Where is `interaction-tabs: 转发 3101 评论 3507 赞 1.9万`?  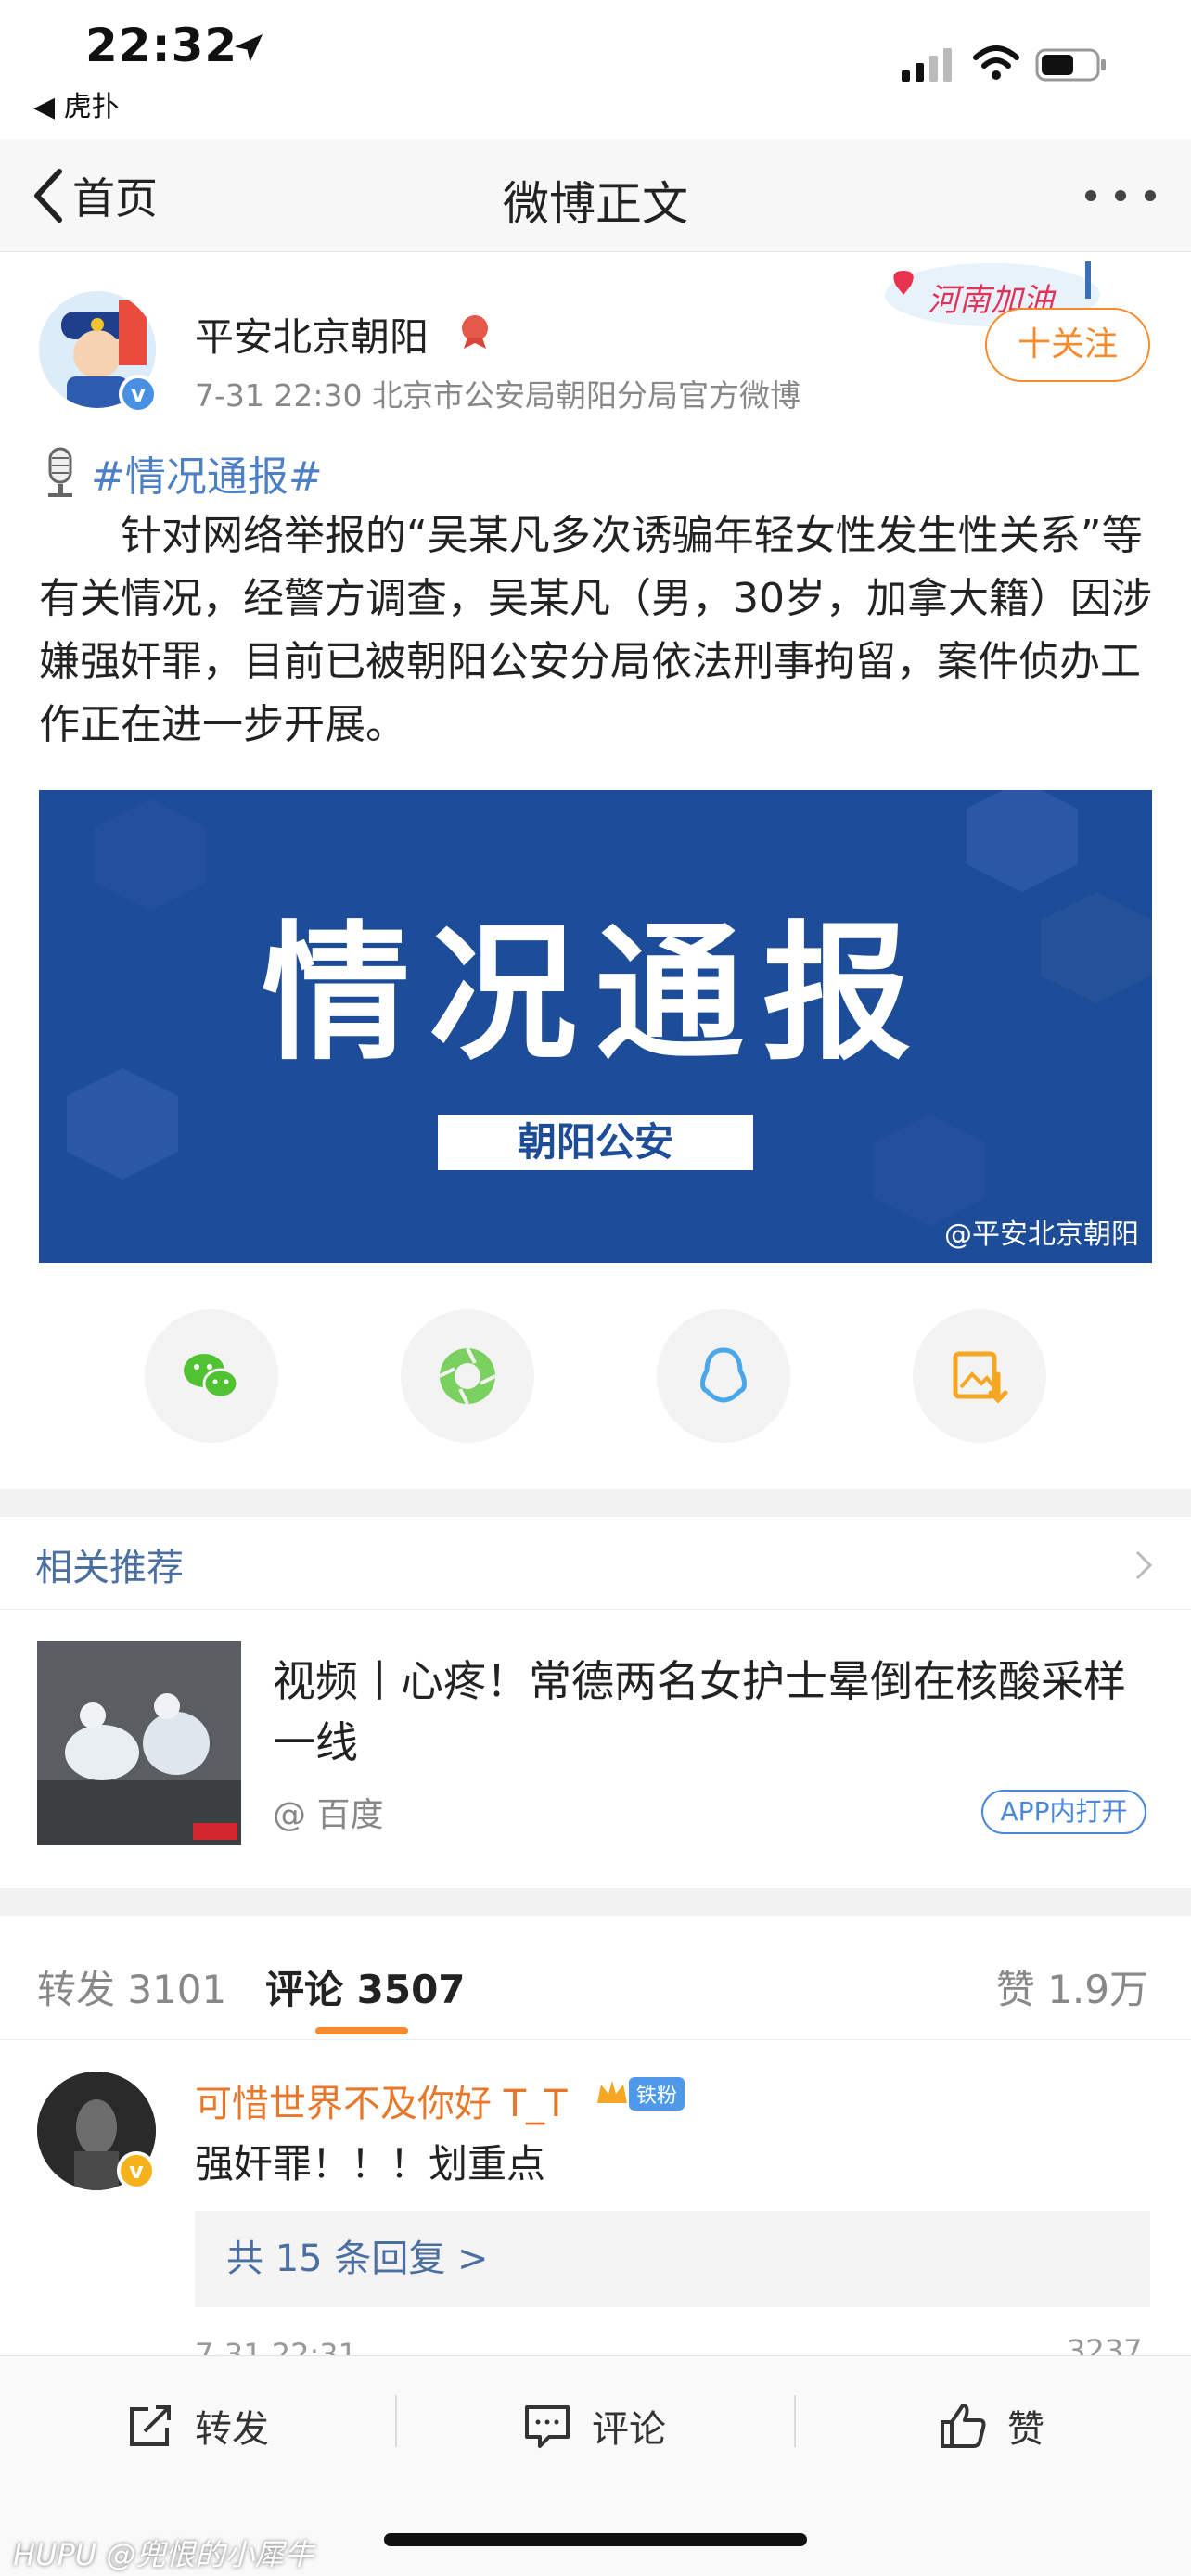 interaction-tabs: 转发 3101 评论 3507 赞 1.9万 is located at coordinates (595, 1992).